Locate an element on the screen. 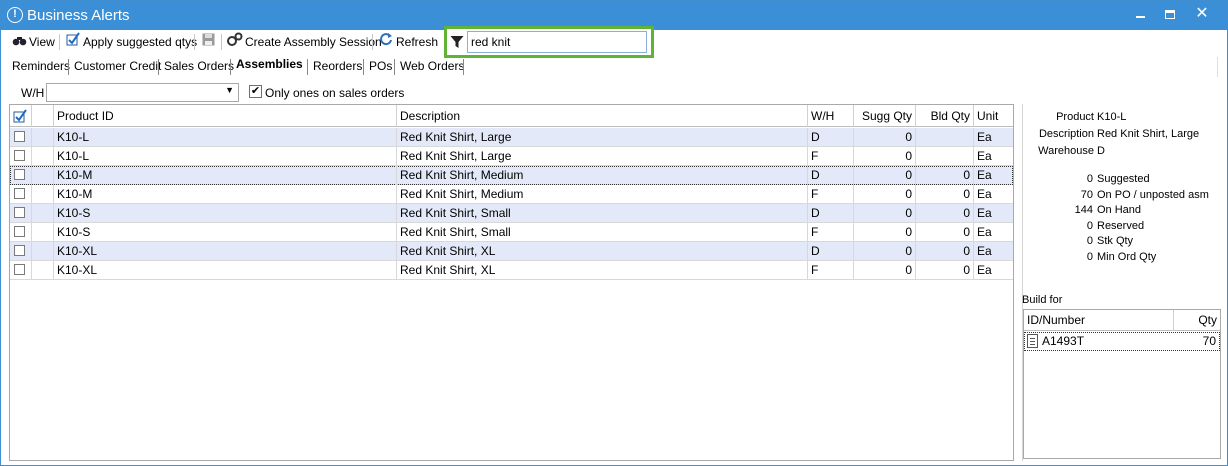 The height and width of the screenshot is (466, 1228). qty-header: Qty is located at coordinates (1197, 320).